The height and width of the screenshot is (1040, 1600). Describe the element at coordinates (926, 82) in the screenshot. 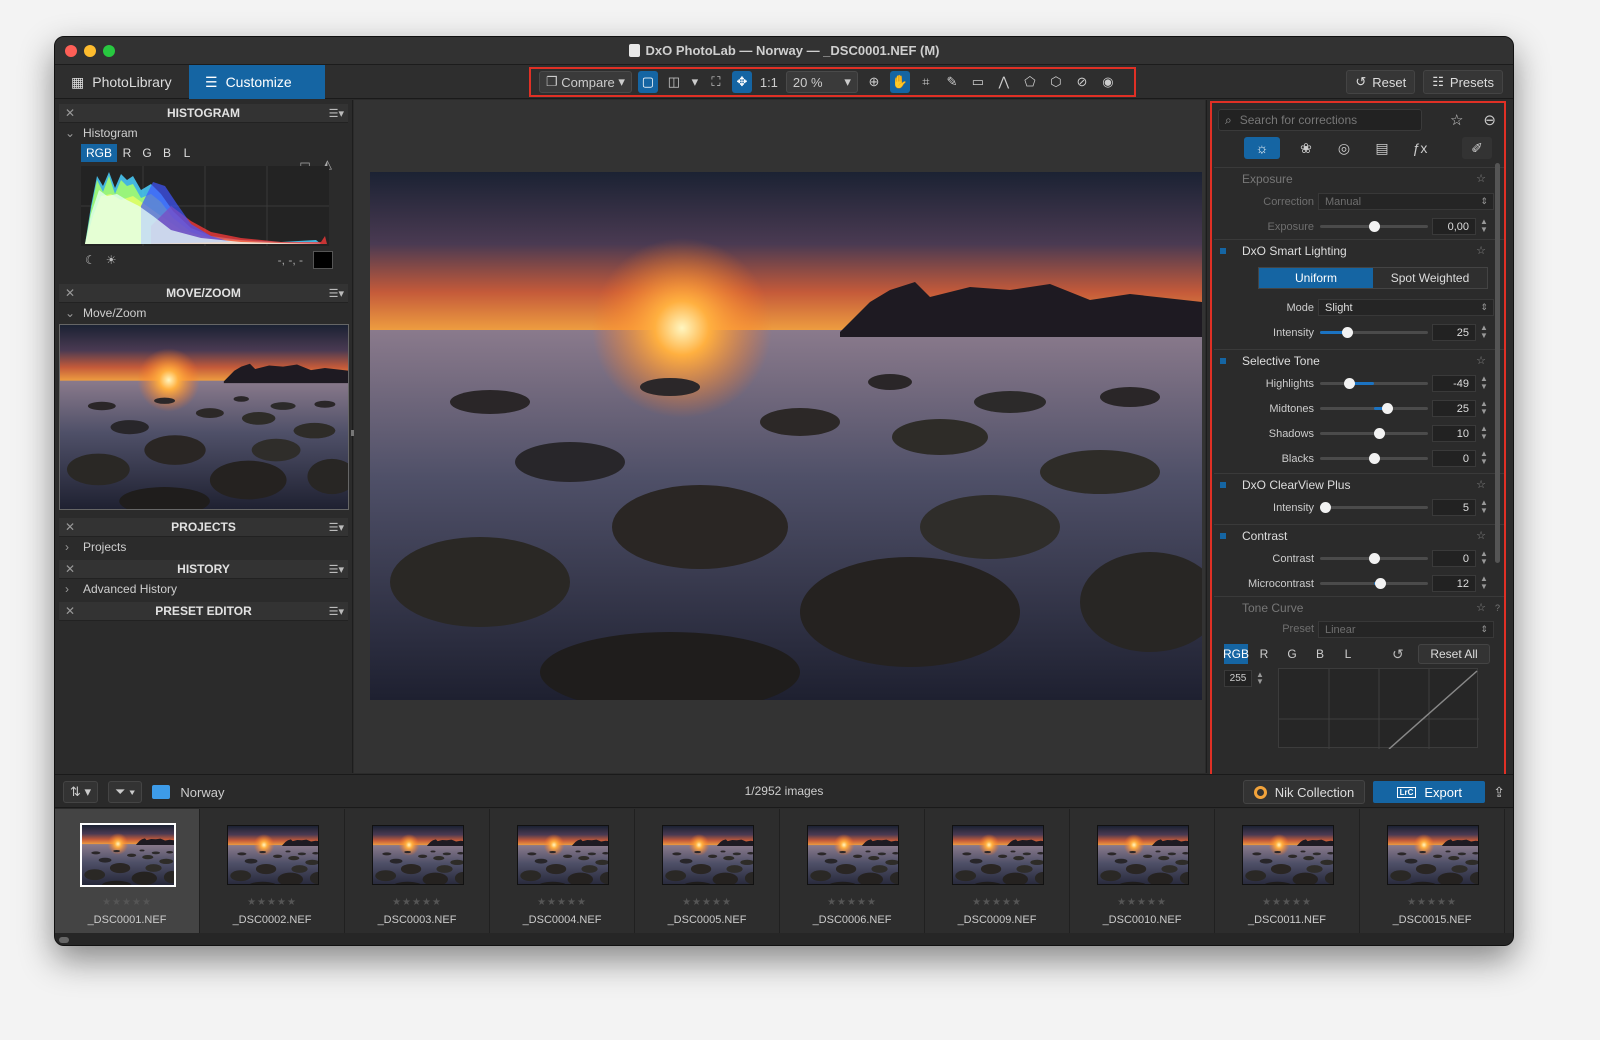

I see `crop-tool-button: ⌗` at that location.